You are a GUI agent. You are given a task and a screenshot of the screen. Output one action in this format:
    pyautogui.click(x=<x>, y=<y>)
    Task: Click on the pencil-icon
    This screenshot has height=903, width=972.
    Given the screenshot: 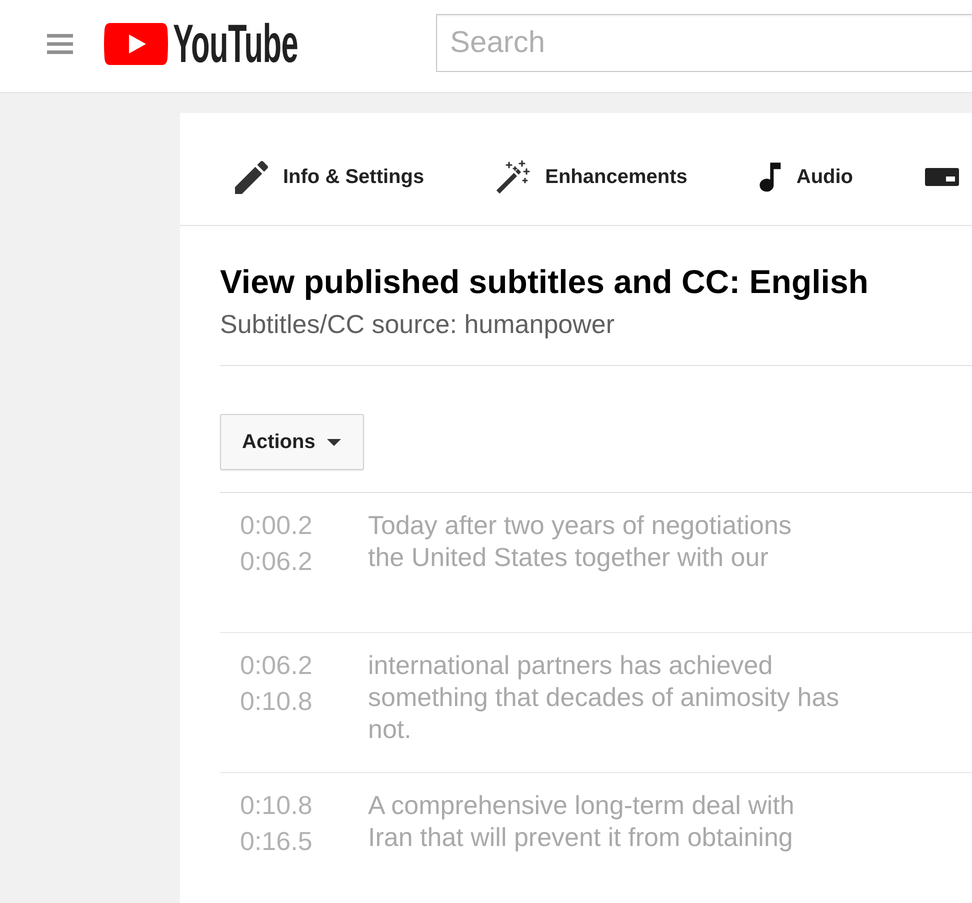 What is the action you would take?
    pyautogui.click(x=251, y=177)
    